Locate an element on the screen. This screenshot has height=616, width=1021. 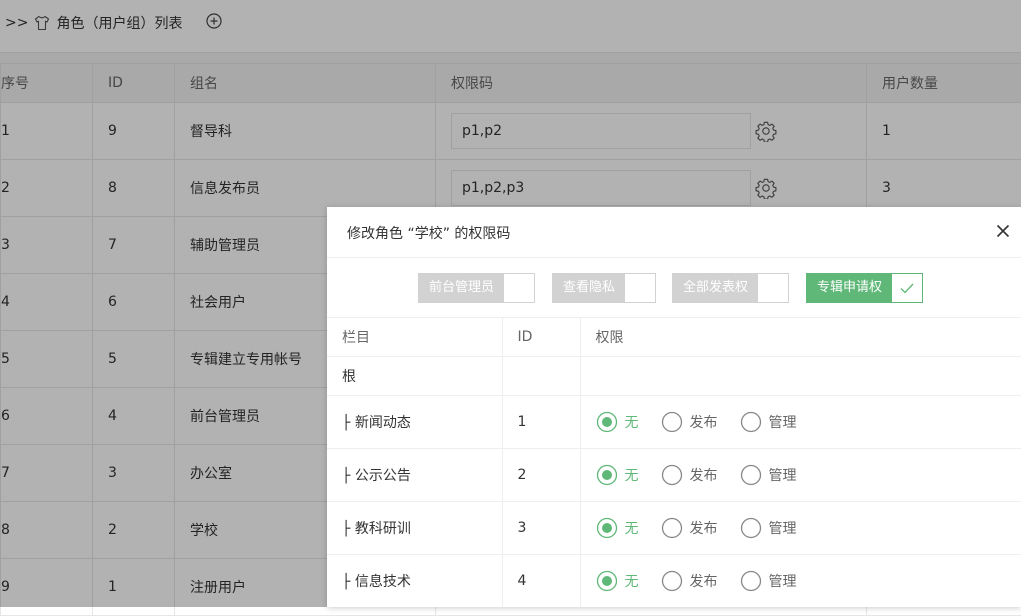
table-header-row: 栏目 ID 权限 is located at coordinates (674, 337).